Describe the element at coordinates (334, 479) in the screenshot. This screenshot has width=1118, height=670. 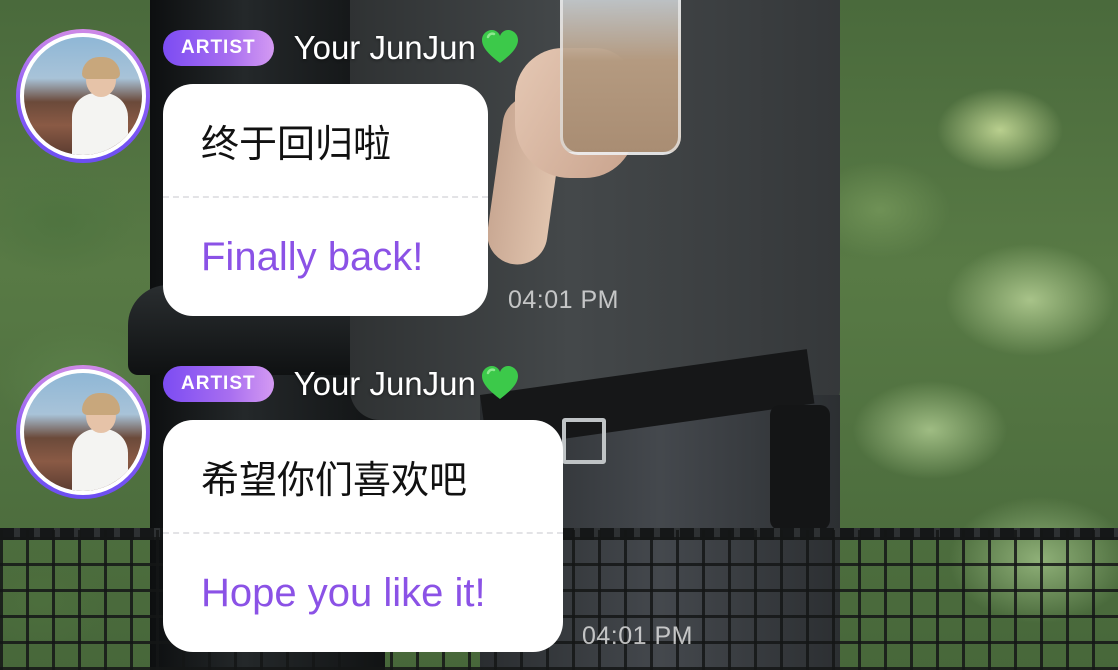
I see `message-original-text: 希望你们喜欢吧` at that location.